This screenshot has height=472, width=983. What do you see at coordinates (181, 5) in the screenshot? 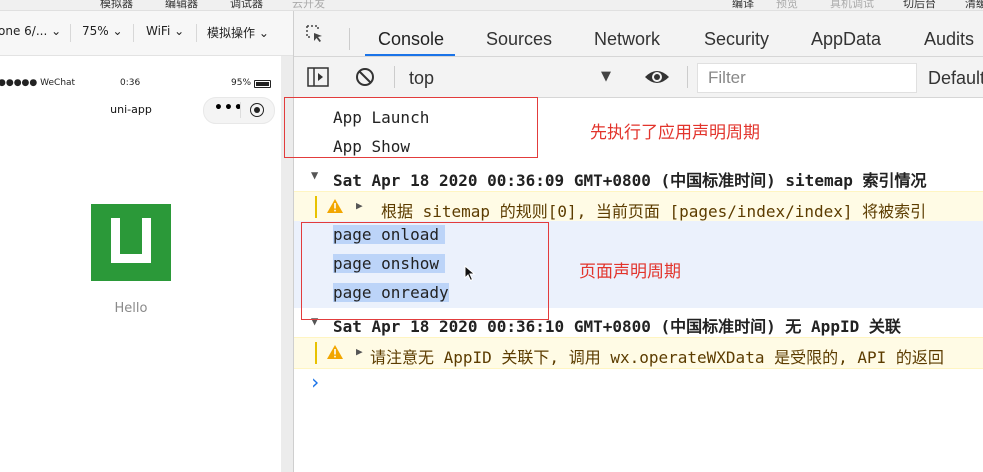
I see `editor-toggle: 编辑器` at bounding box center [181, 5].